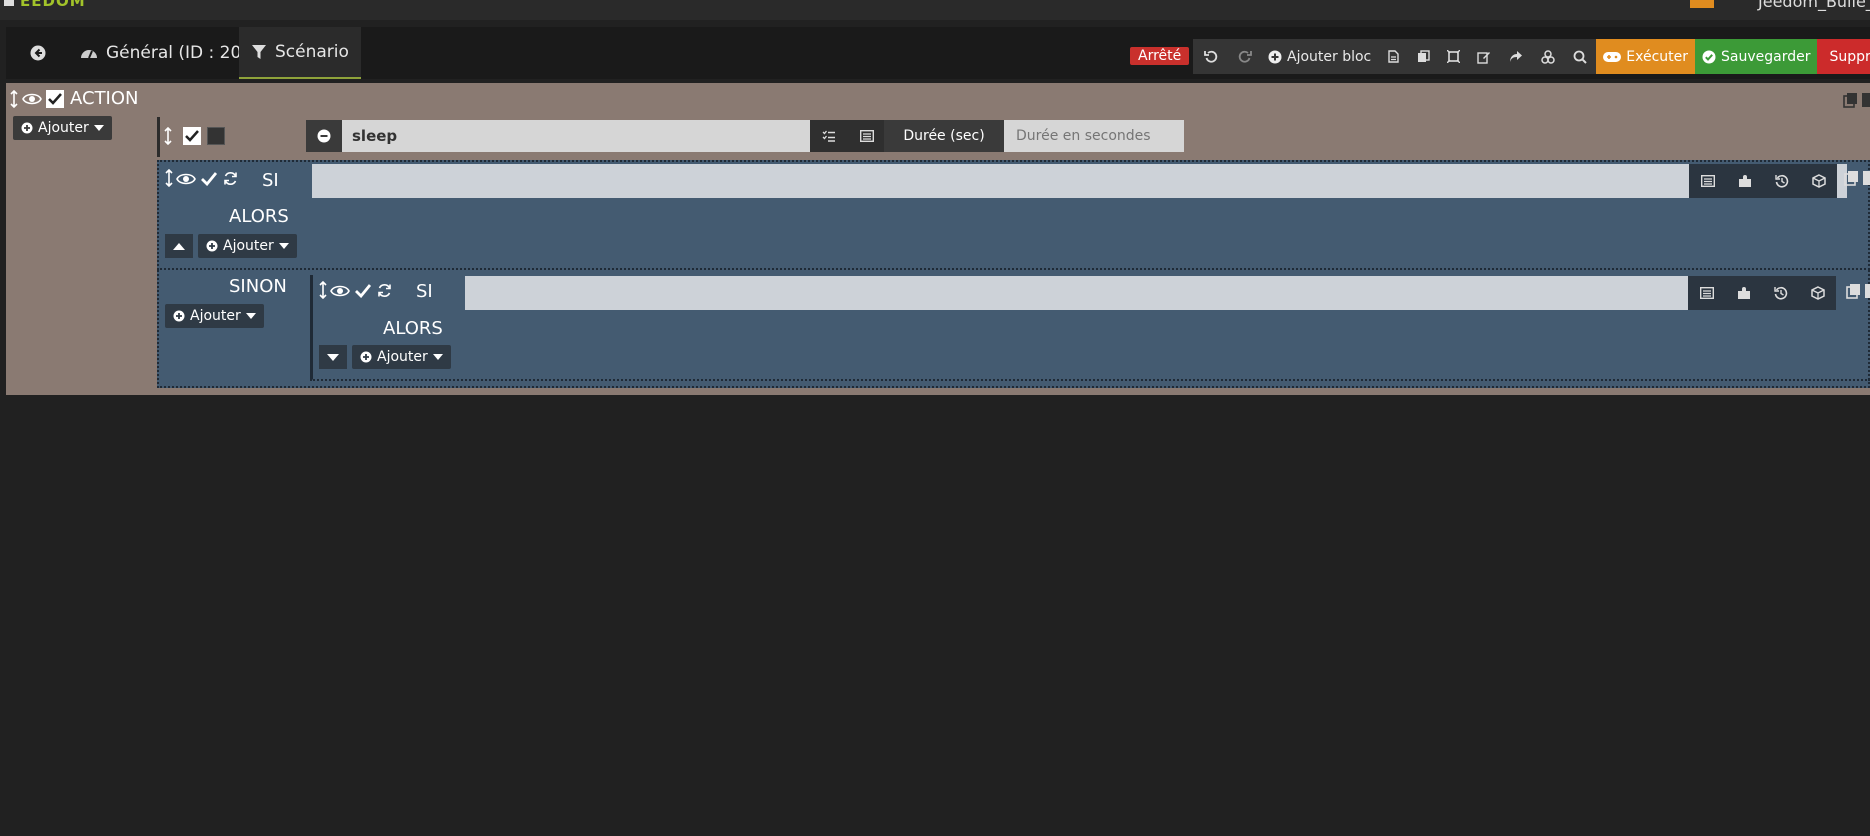 Image resolution: width=1870 pixels, height=836 pixels. Describe the element at coordinates (1453, 56) in the screenshot. I see `template-button` at that location.